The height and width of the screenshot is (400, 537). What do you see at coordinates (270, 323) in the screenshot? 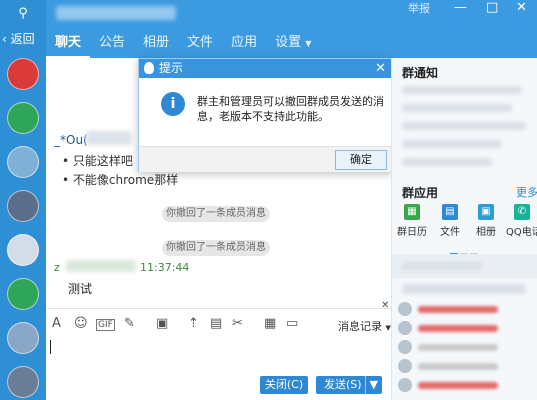
I see `file-icon: ▦` at bounding box center [270, 323].